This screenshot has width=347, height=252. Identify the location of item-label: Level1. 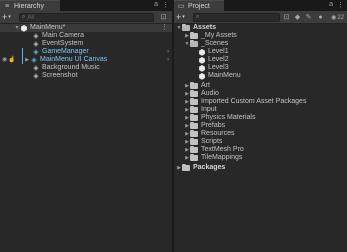
(218, 51).